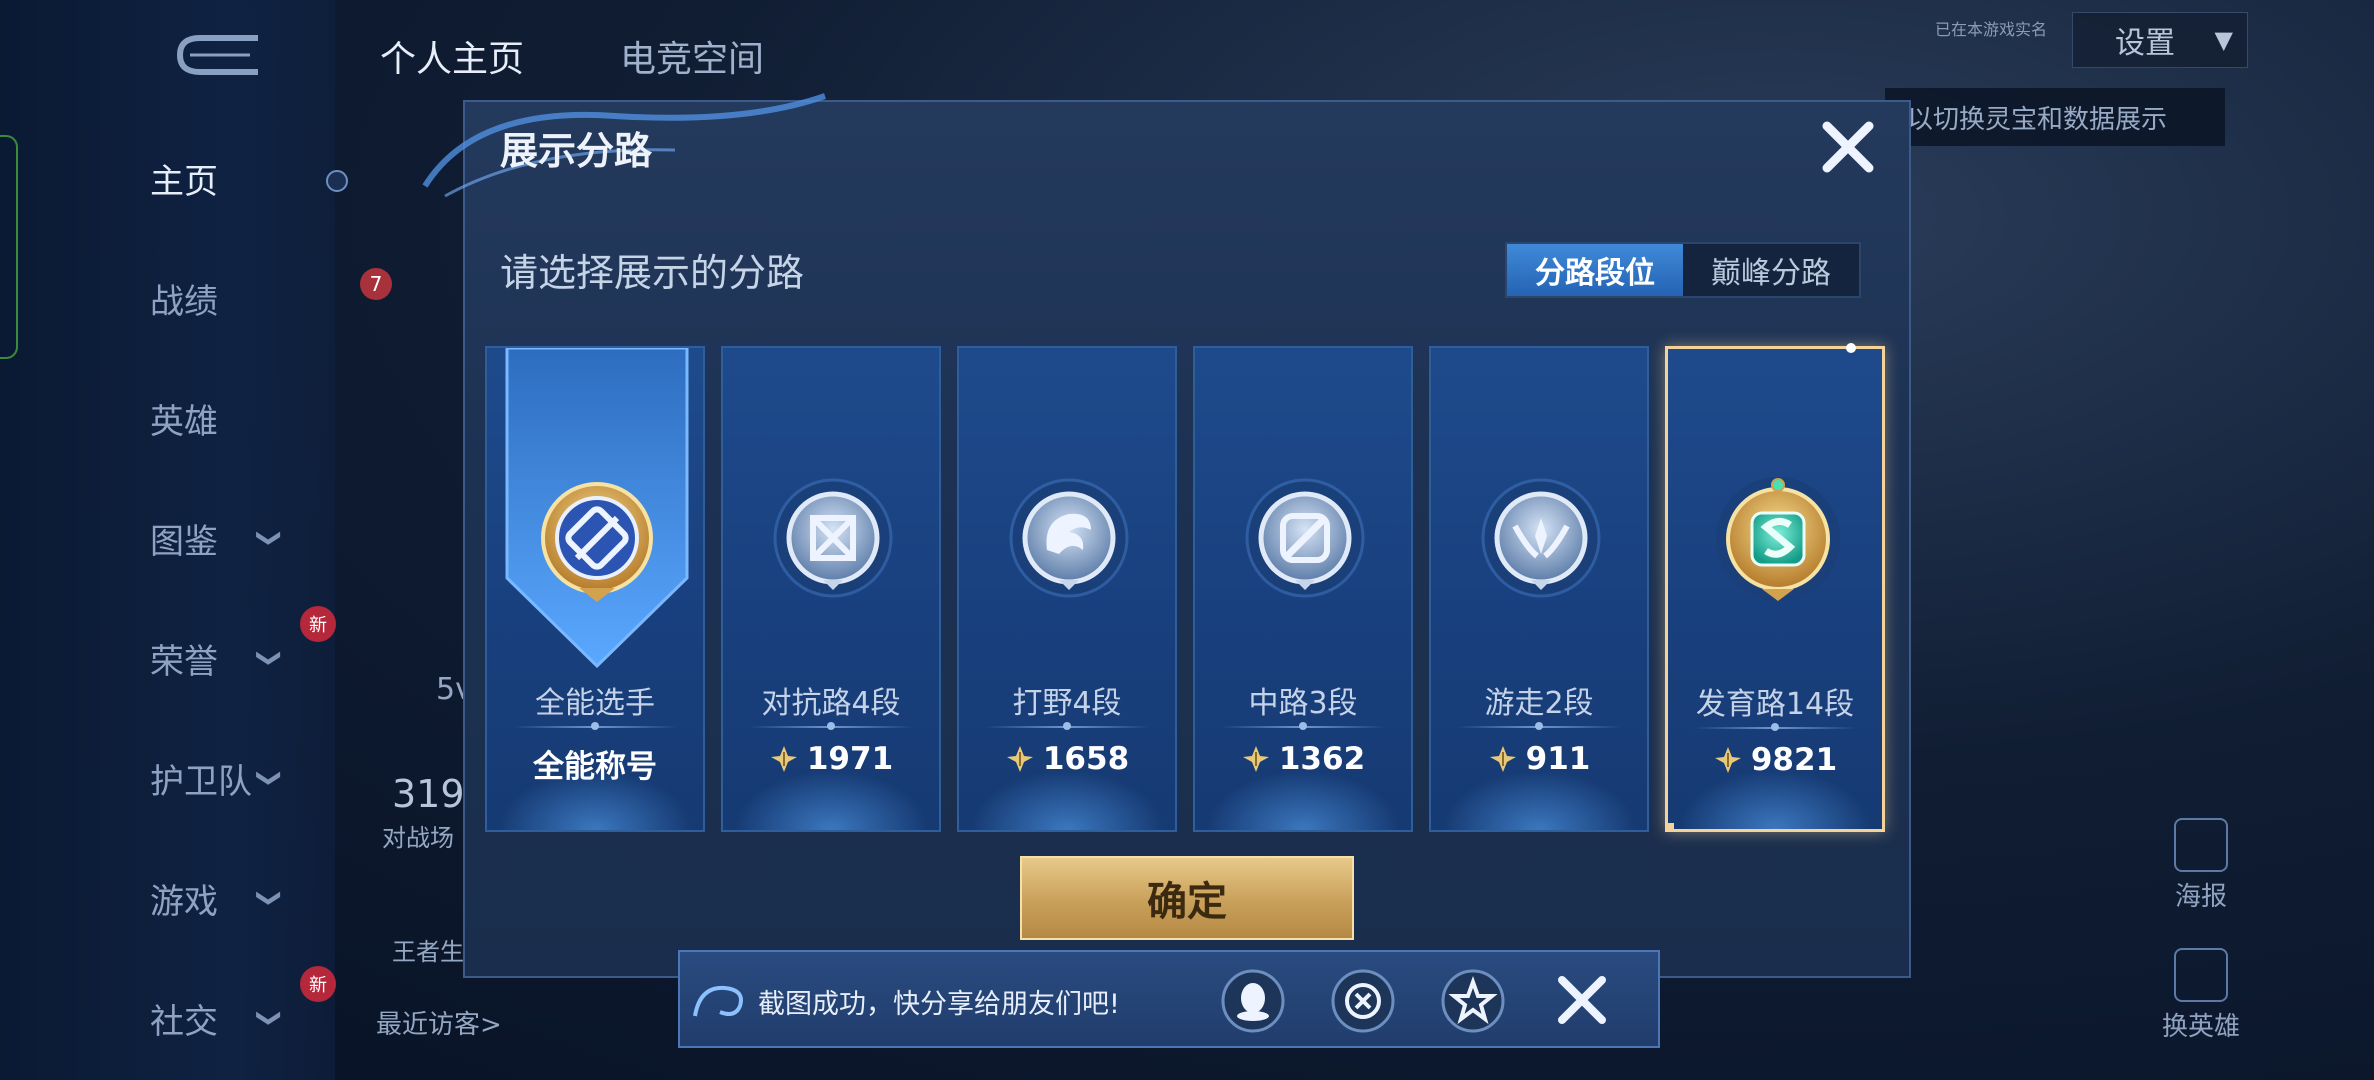  I want to click on lane-card: 游走2段 911, so click(1539, 589).